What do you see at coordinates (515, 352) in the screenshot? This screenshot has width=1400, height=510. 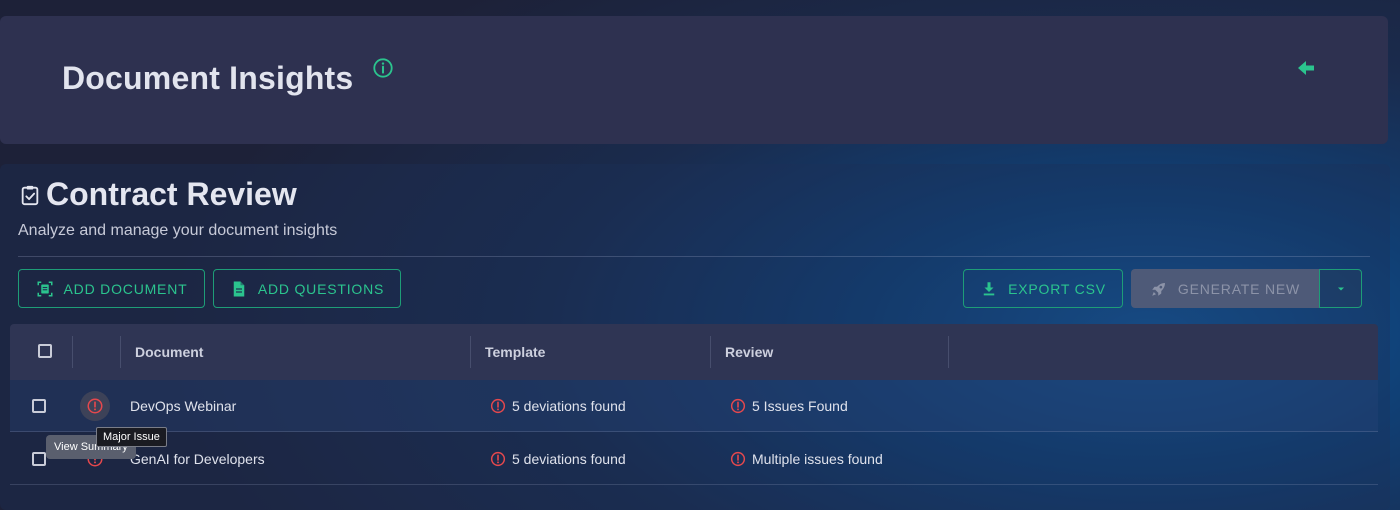 I see `column-header-template: Template` at bounding box center [515, 352].